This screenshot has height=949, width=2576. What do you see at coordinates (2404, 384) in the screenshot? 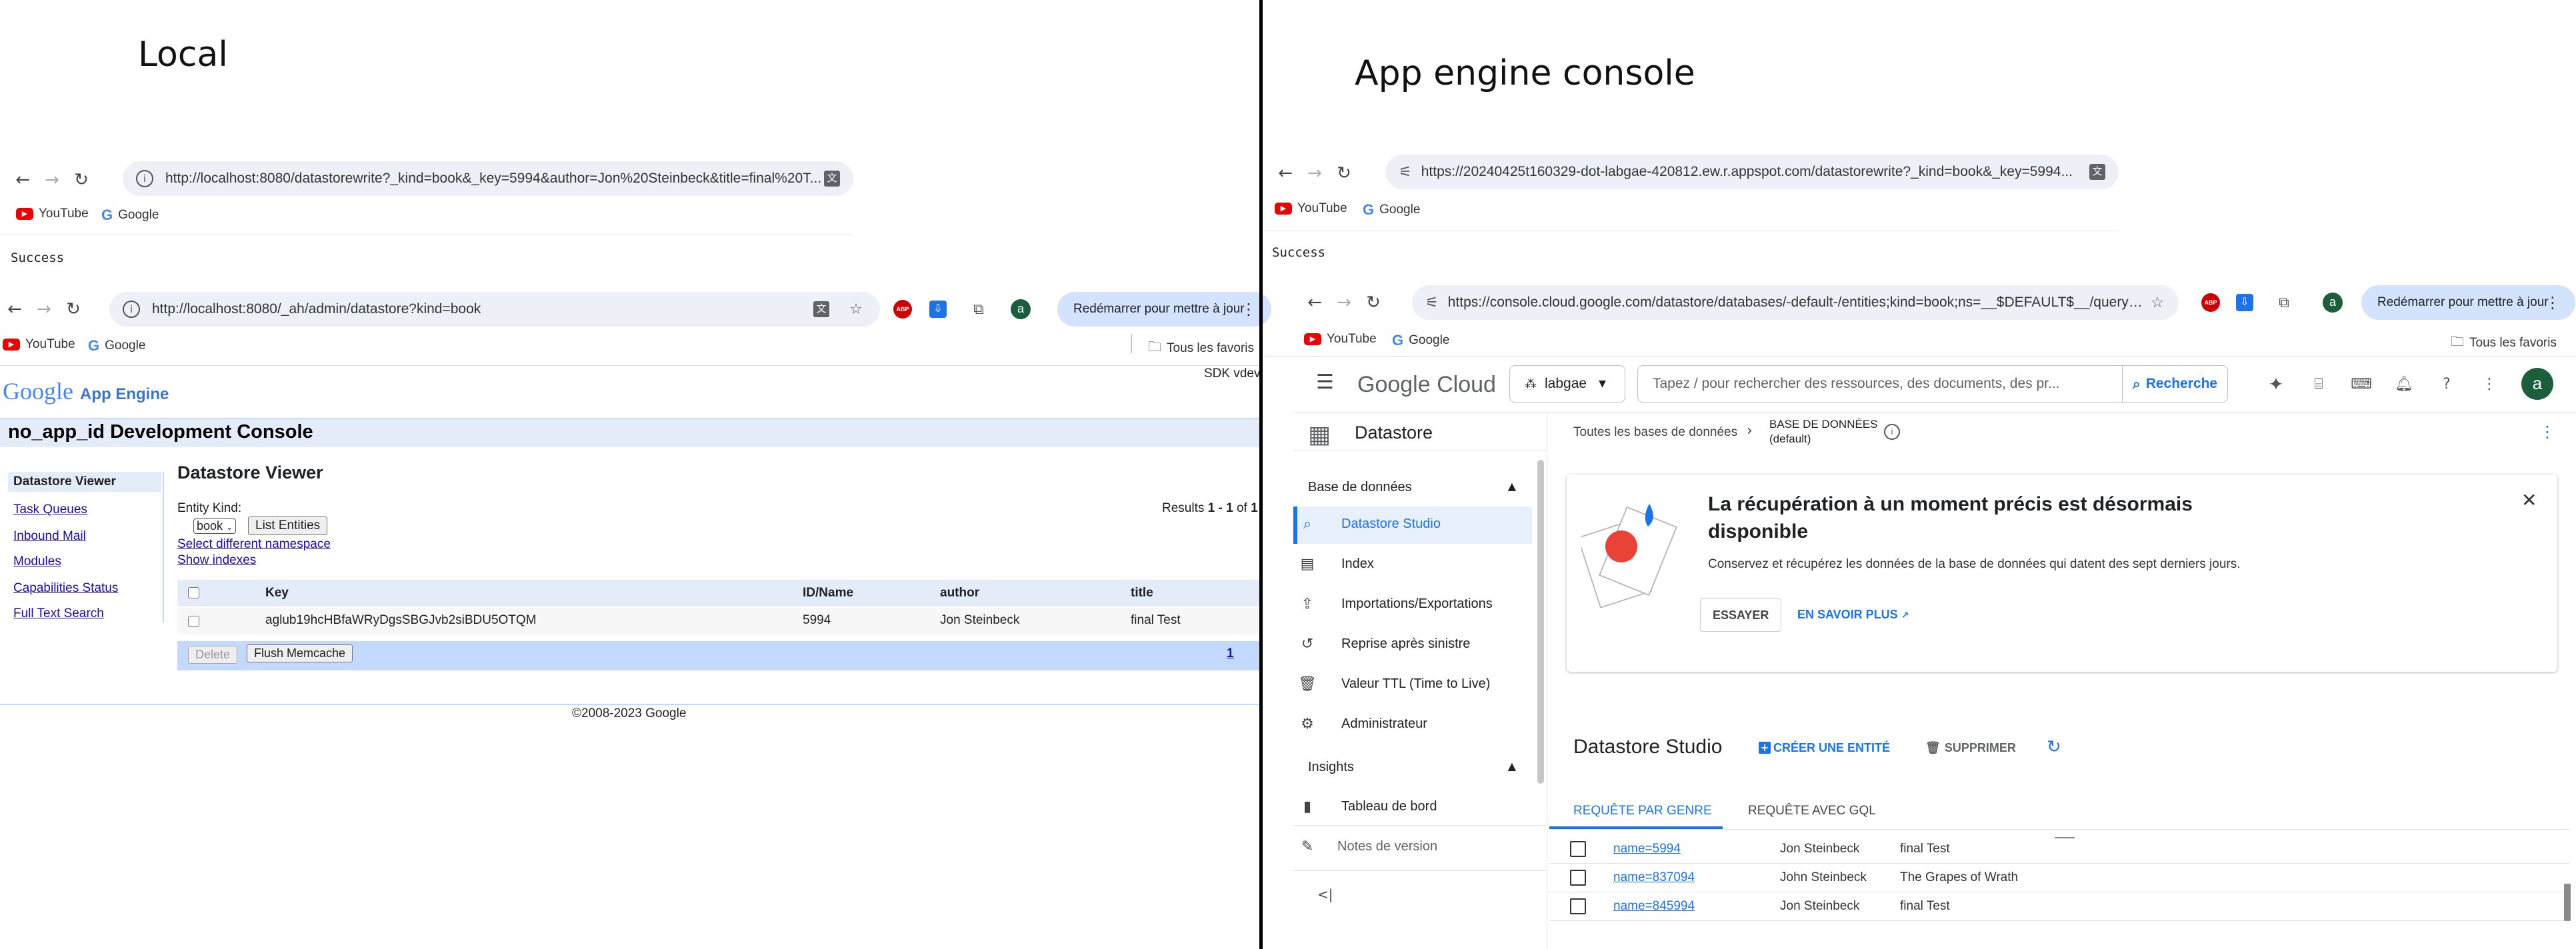
I see `notifications-icon: 🔔︎` at bounding box center [2404, 384].